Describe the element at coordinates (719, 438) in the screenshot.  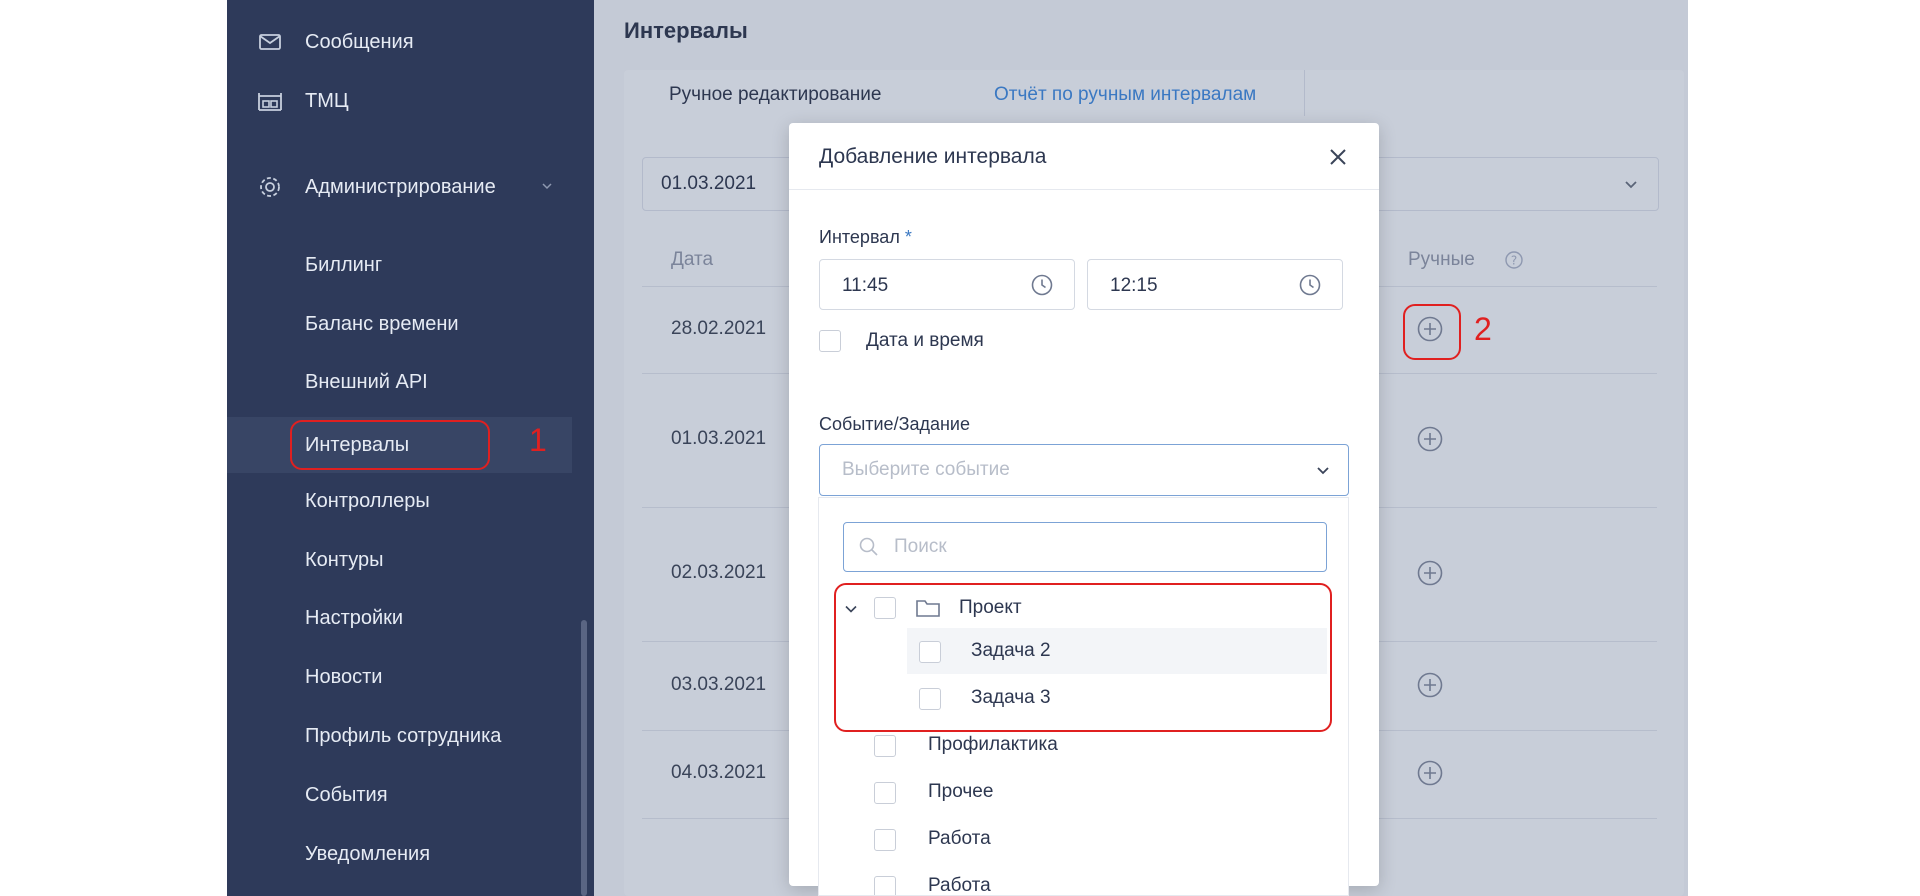
I see `table-row-date: 01.03.2021` at that location.